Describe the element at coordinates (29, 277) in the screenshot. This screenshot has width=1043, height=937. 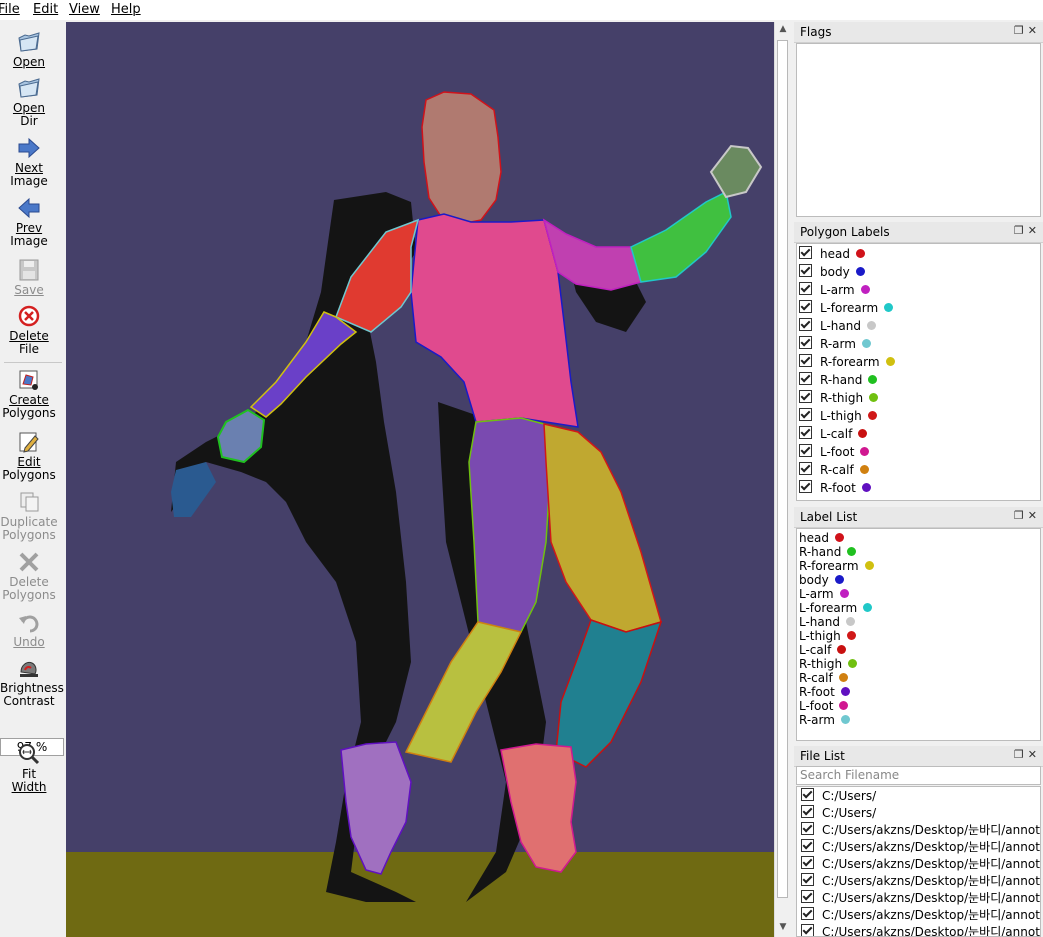
I see `save-button: Save` at that location.